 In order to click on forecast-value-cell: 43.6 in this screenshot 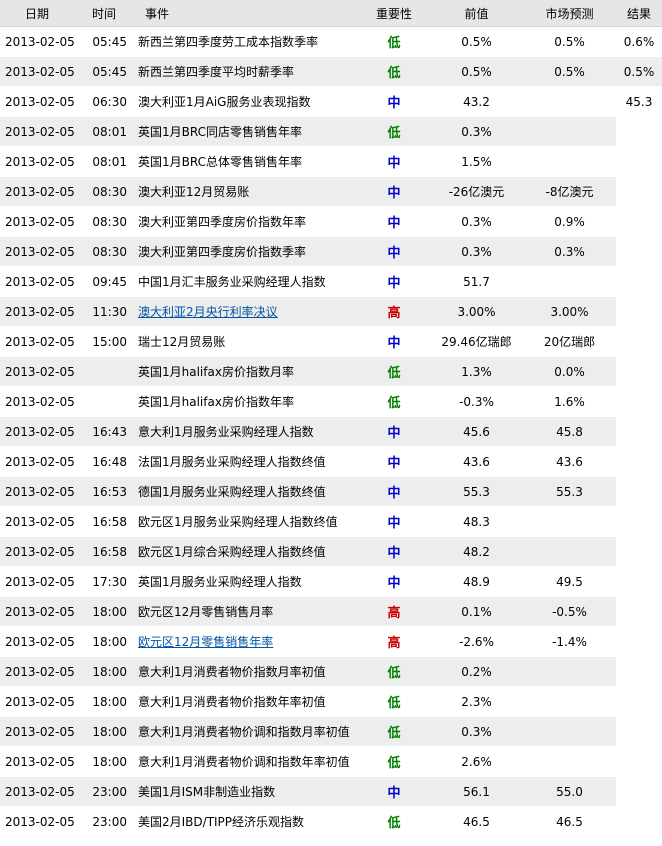, I will do `click(569, 461)`.